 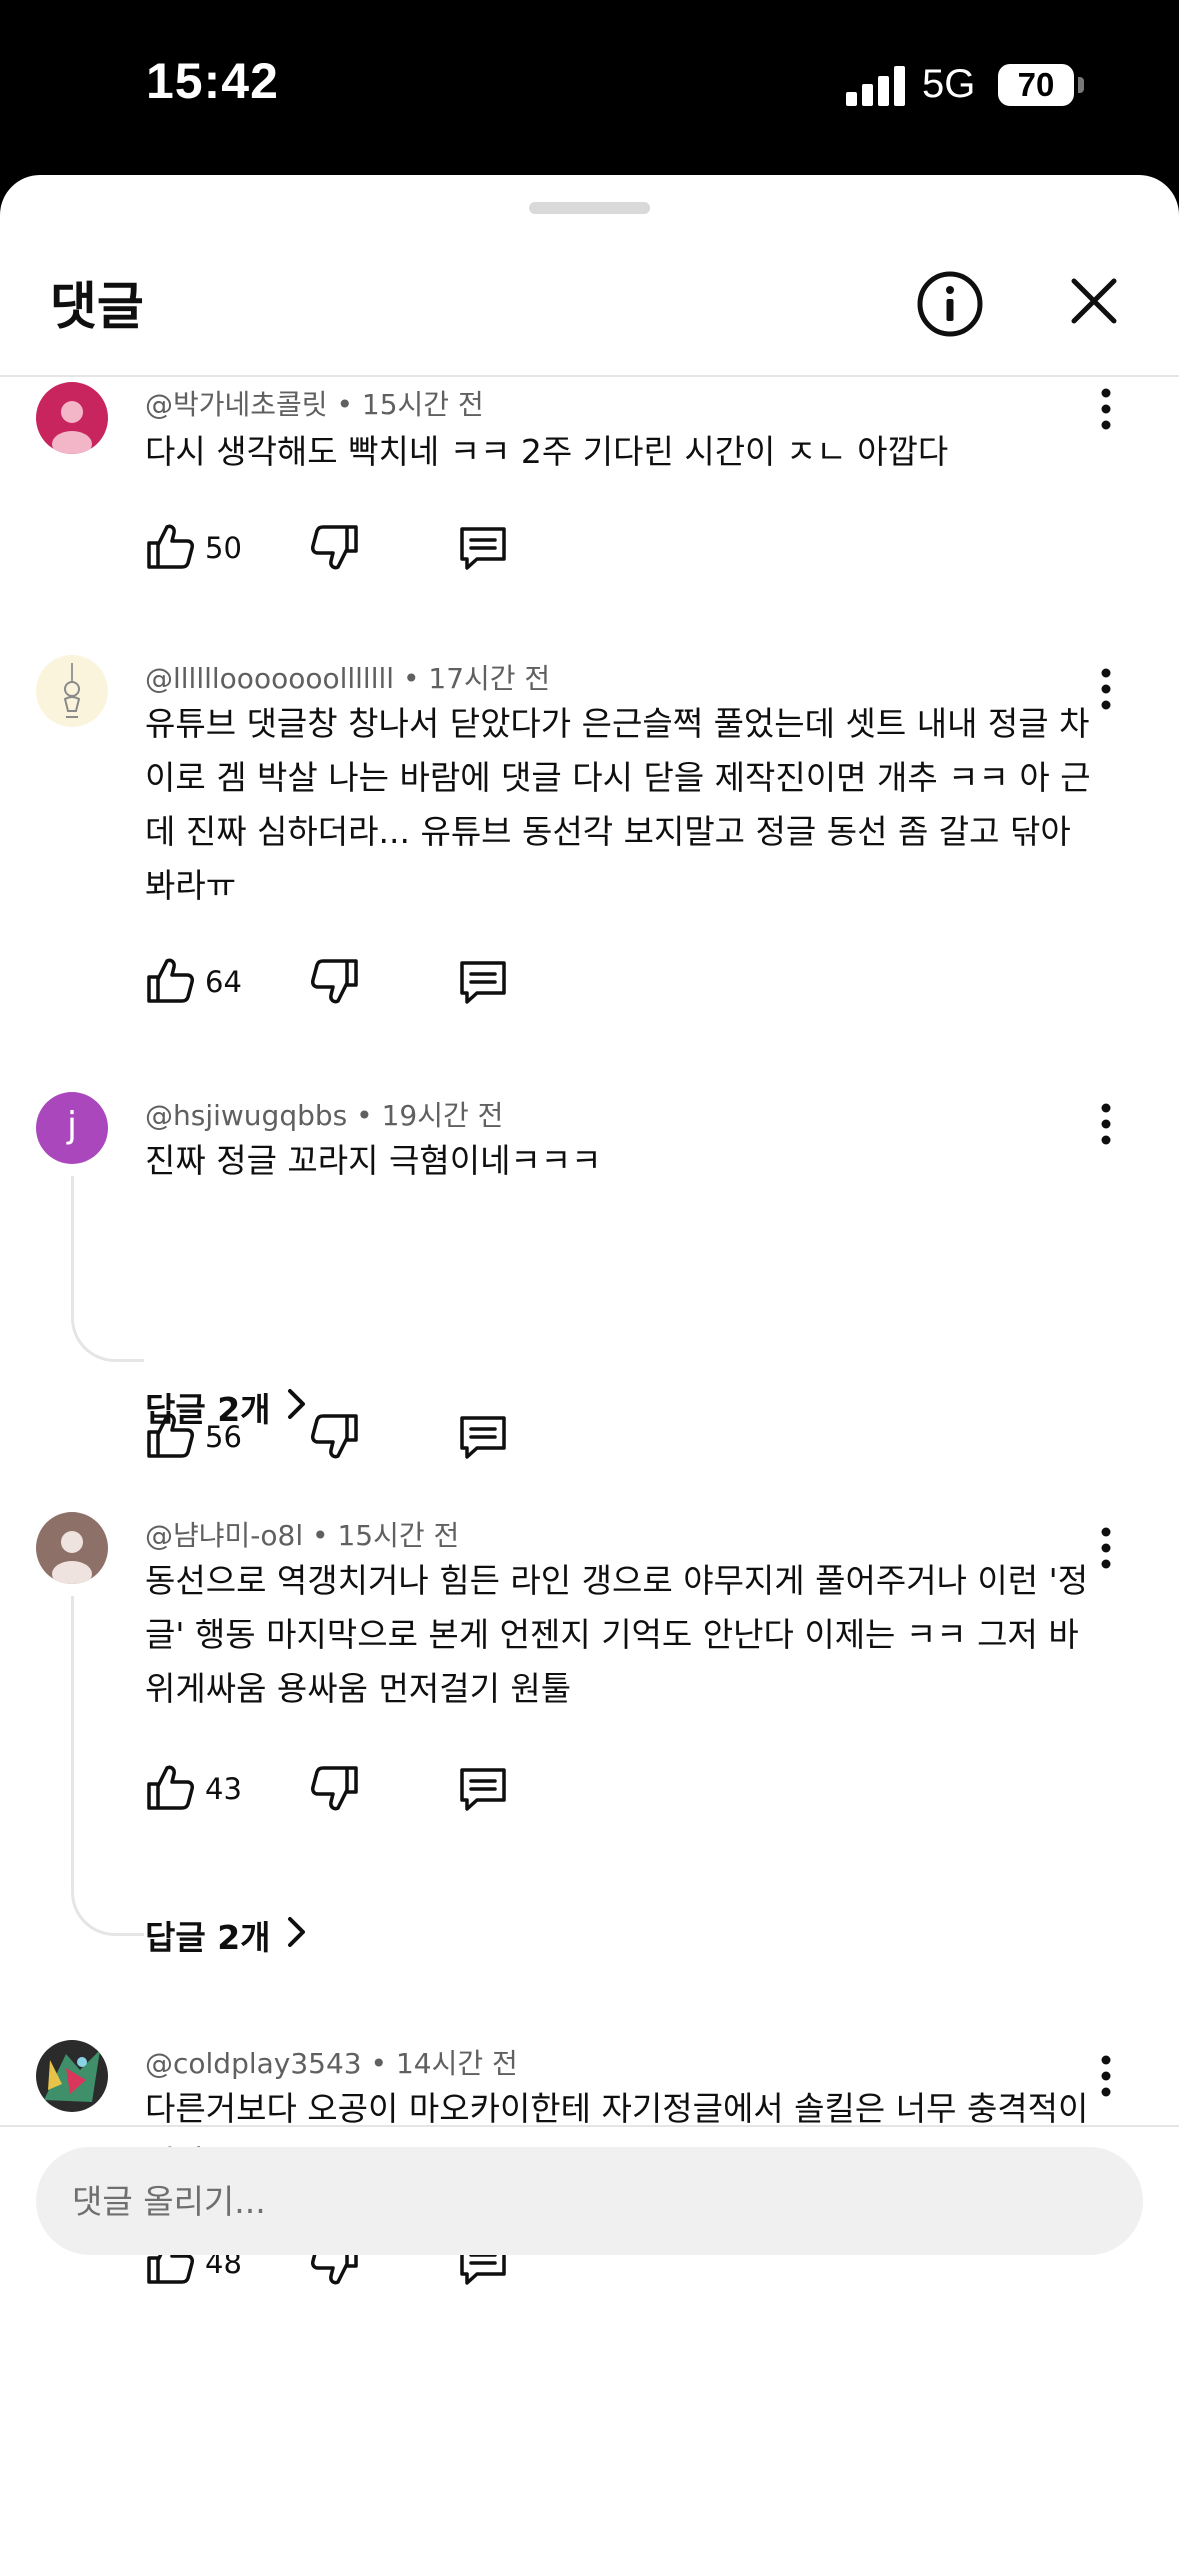 What do you see at coordinates (223, 982) in the screenshot?
I see `like-count: 64` at bounding box center [223, 982].